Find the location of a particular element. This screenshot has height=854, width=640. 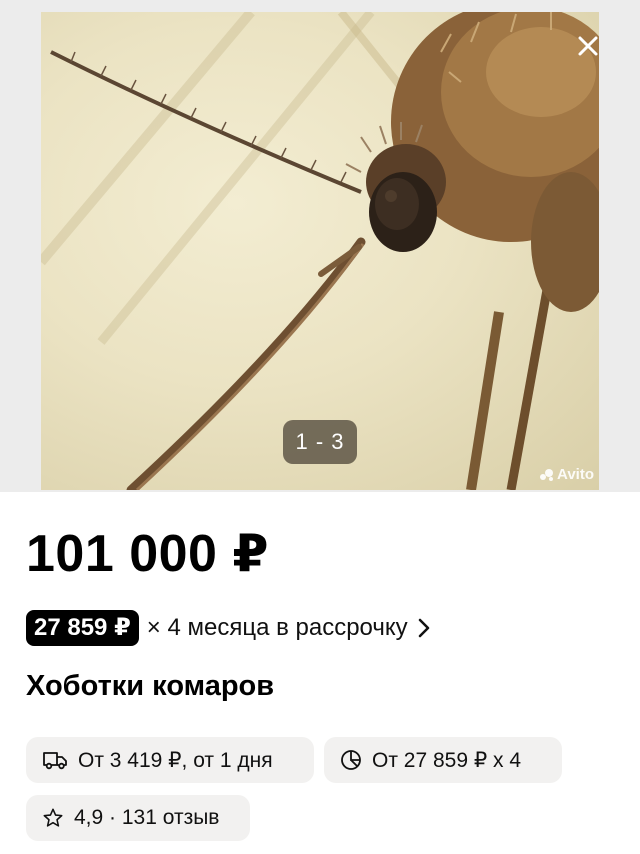

avito-logo-icon is located at coordinates (547, 474).